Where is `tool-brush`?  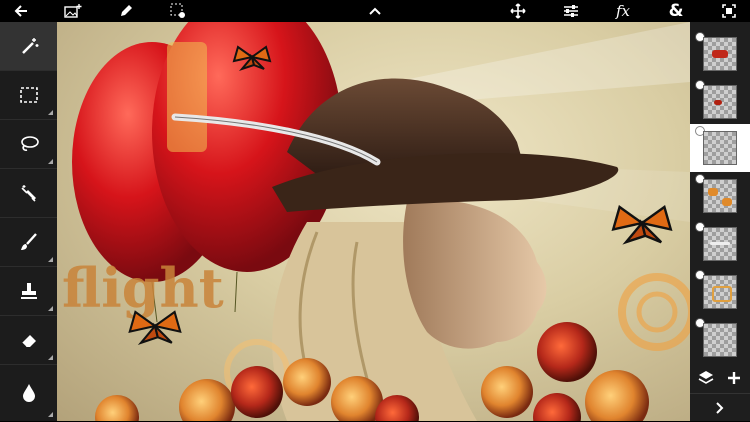
tool-brush is located at coordinates (28, 242).